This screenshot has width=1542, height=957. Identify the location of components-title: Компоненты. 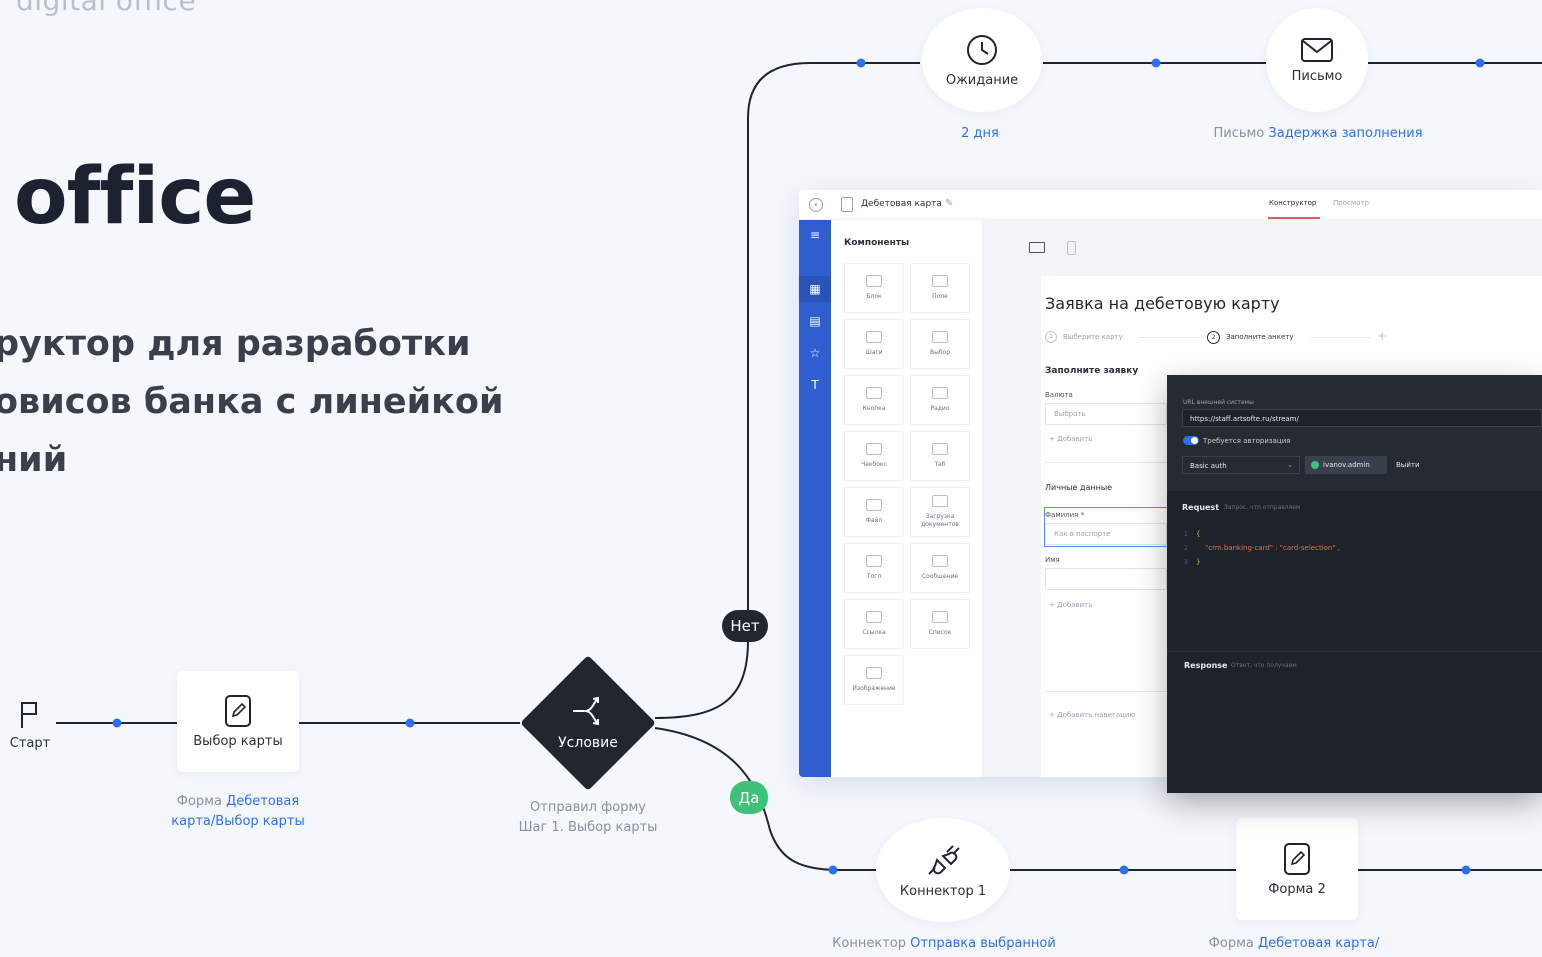
(877, 243).